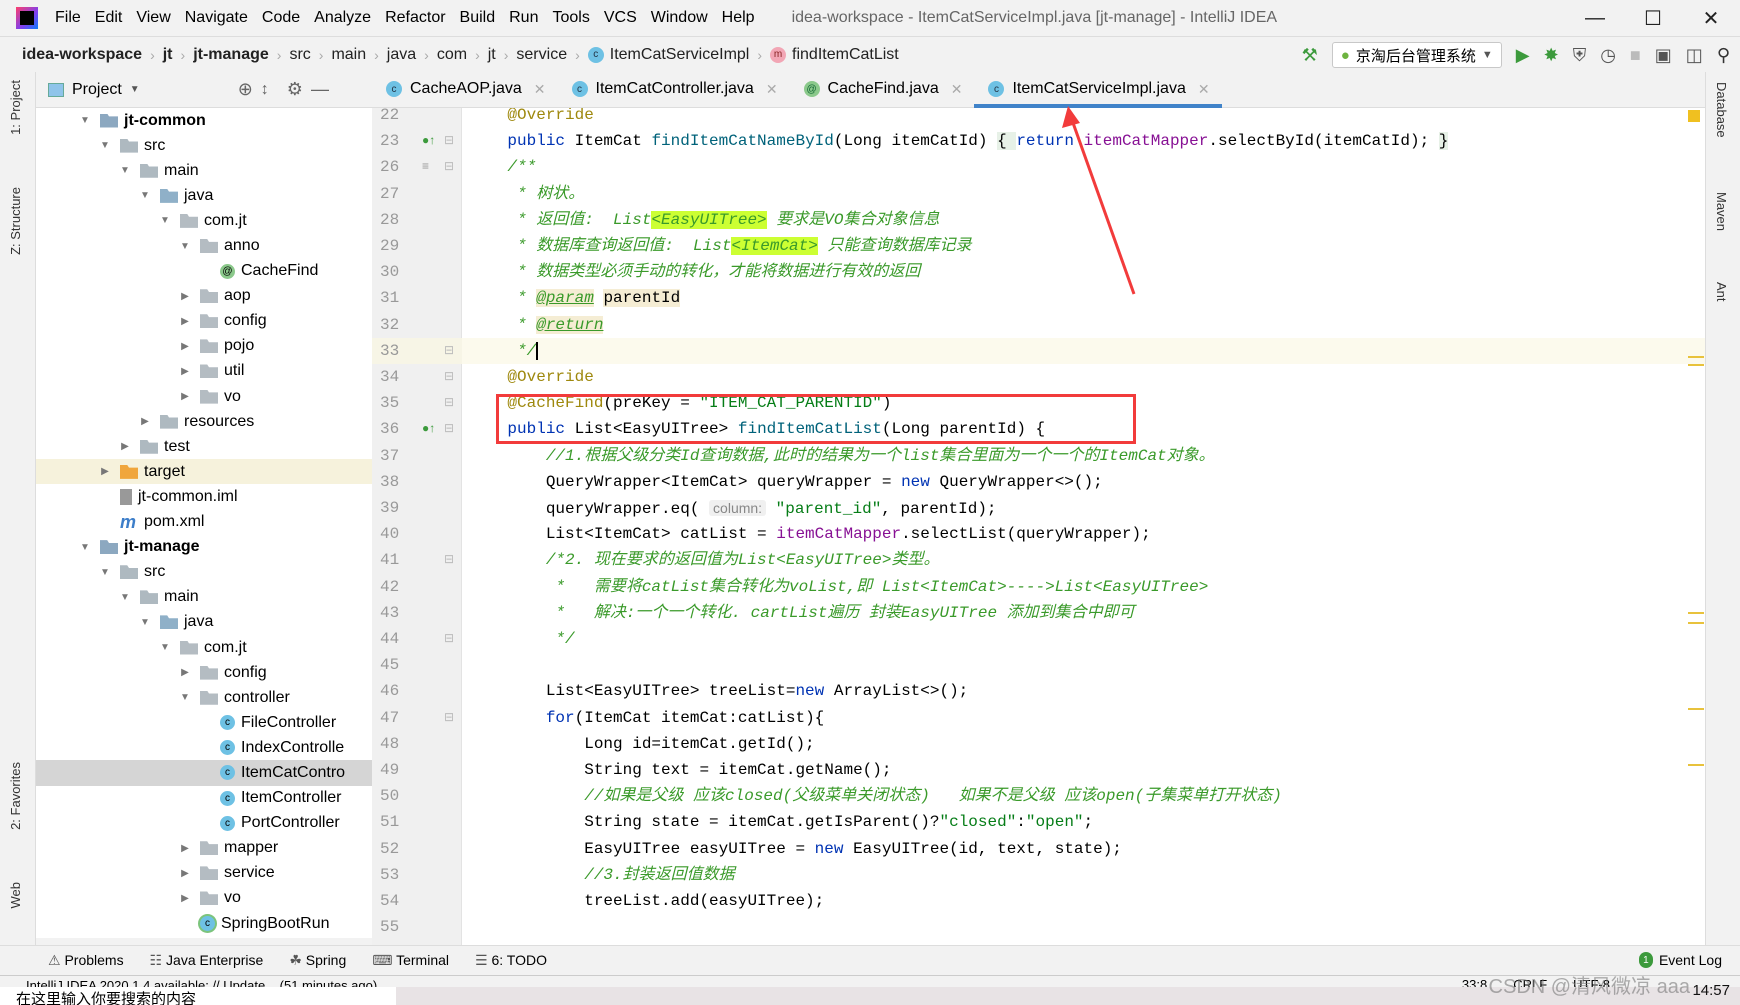 The width and height of the screenshot is (1740, 1005). Describe the element at coordinates (86, 960) in the screenshot. I see `tool-problems: ⚠ Problems` at that location.